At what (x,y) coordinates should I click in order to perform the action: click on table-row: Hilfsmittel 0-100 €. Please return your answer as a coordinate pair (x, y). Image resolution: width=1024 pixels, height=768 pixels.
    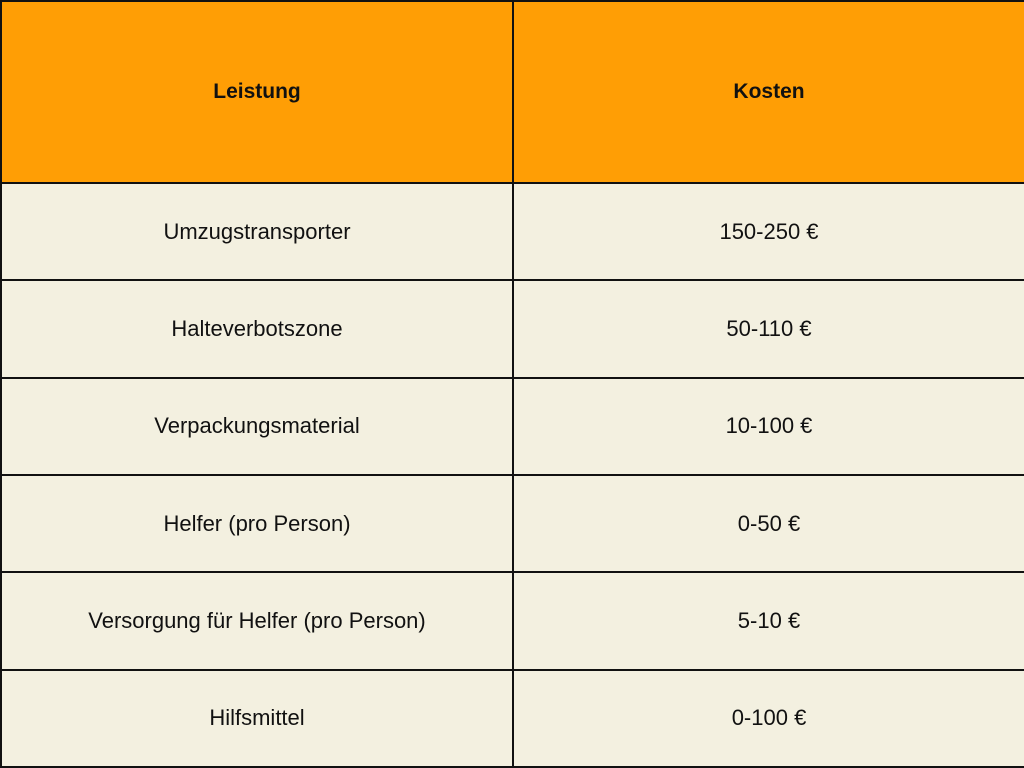
    Looking at the image, I should click on (512, 718).